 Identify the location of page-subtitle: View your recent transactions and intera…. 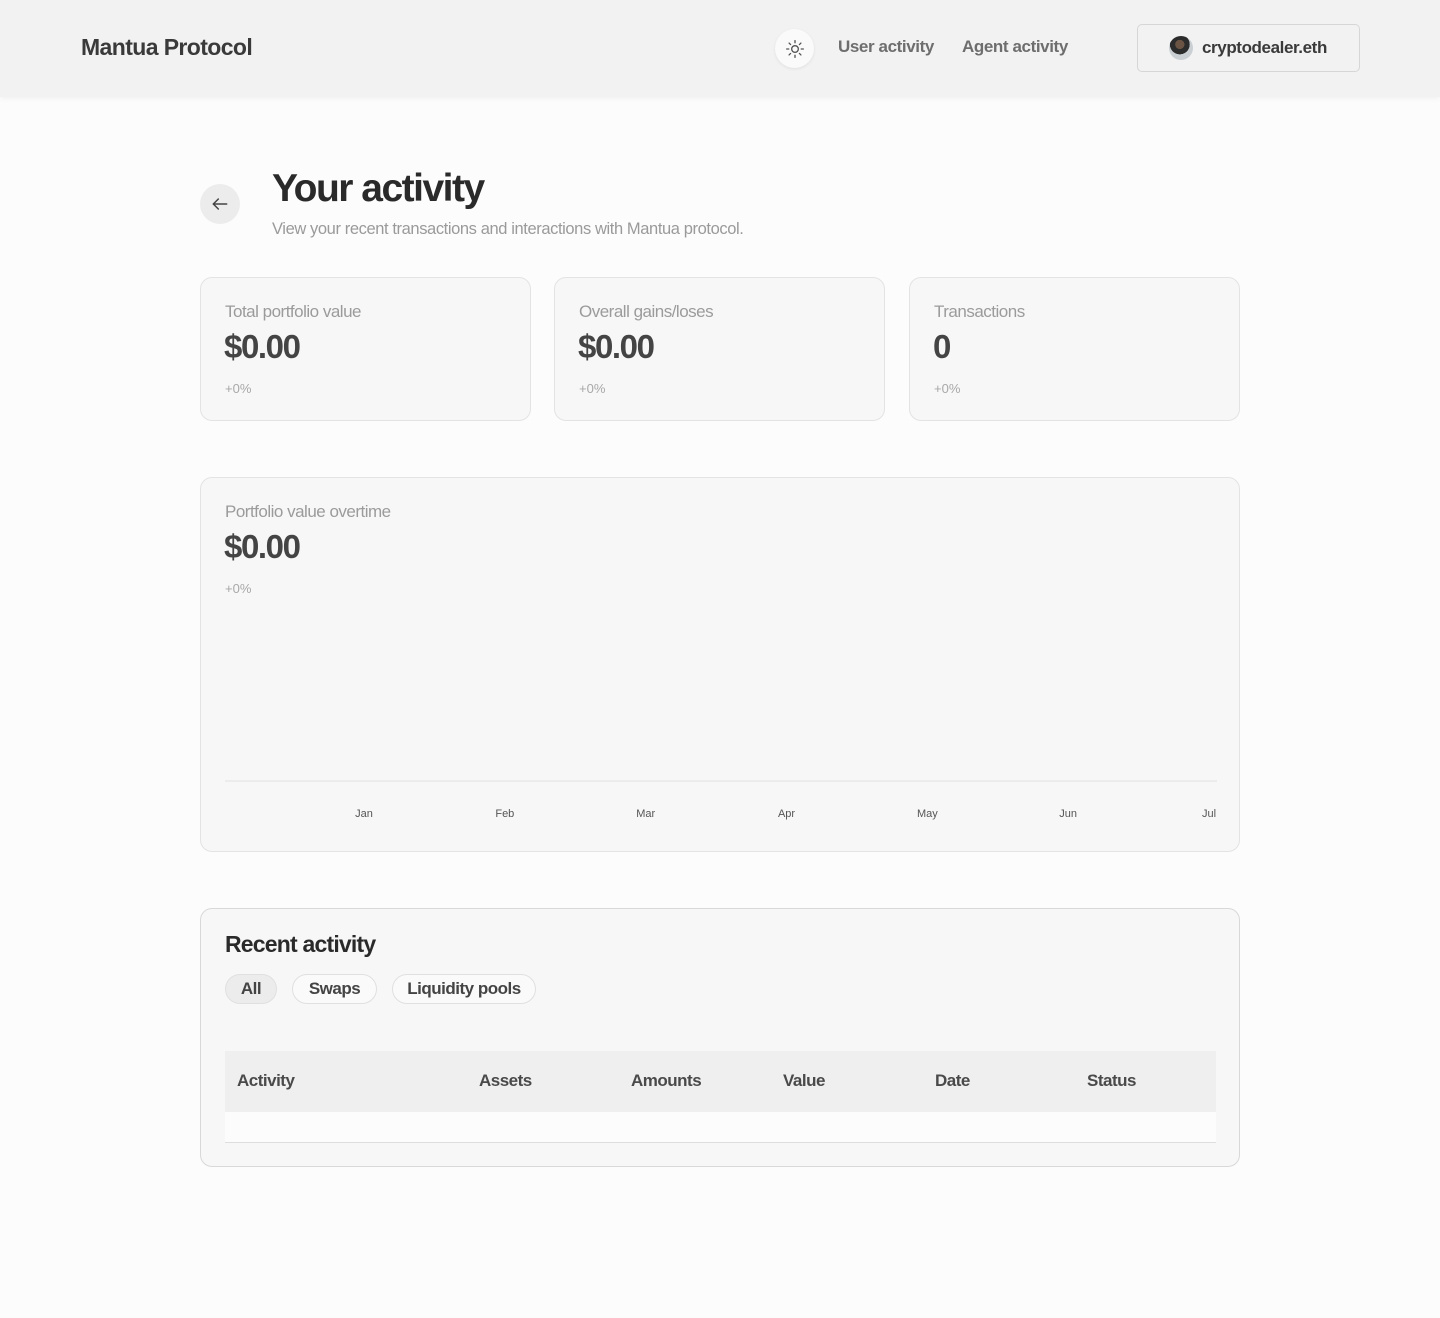
(508, 229).